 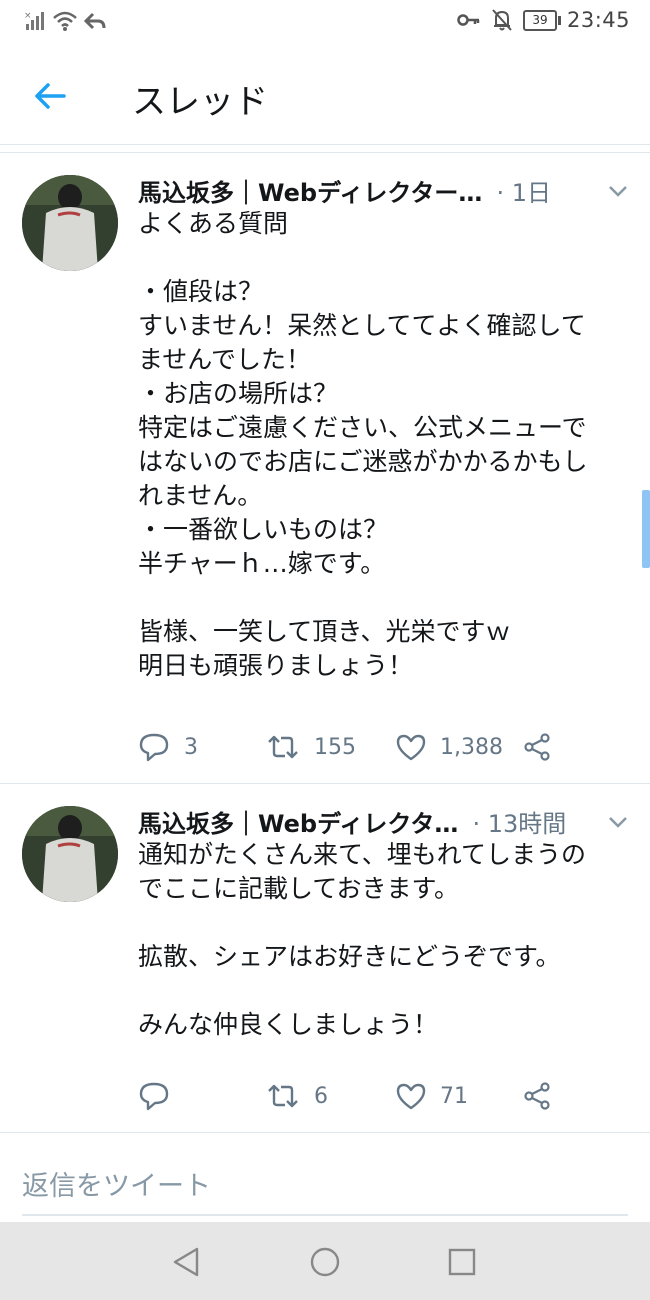 I want to click on tweet-text-line: 皆様、一笑して頂き、光栄ですｗ, so click(x=324, y=631).